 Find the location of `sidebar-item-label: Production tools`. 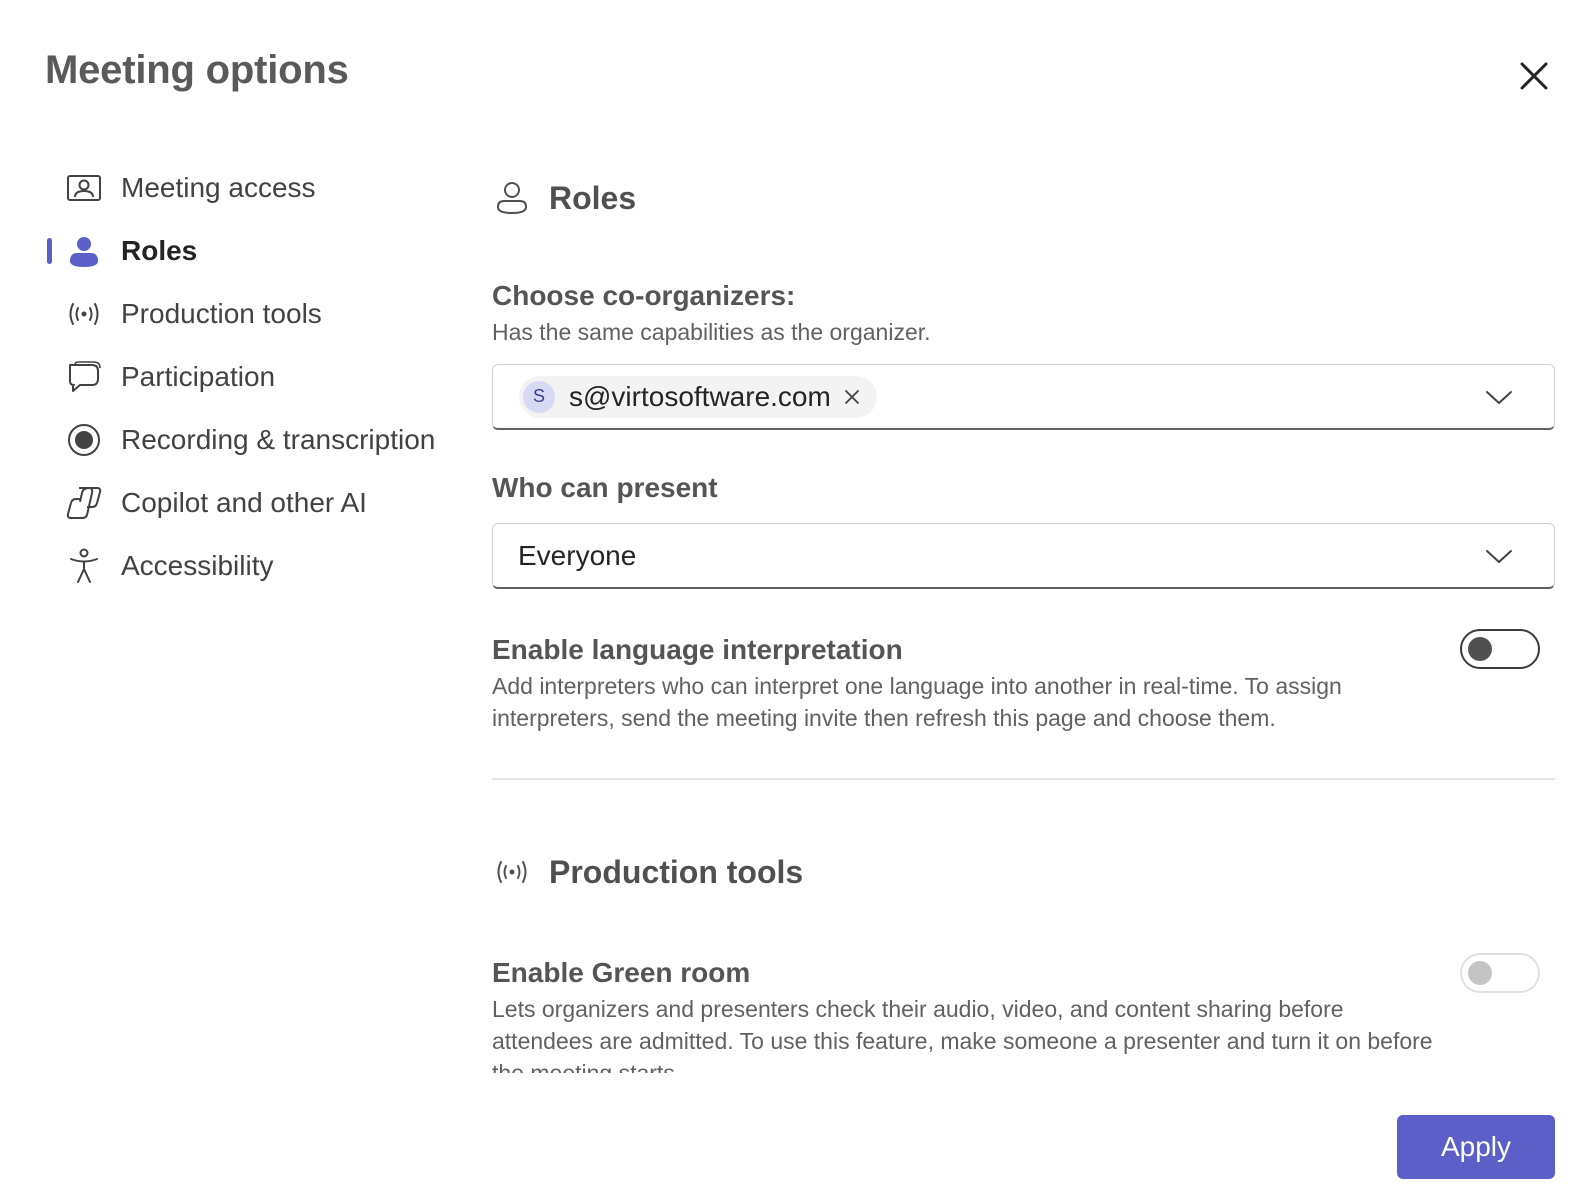

sidebar-item-label: Production tools is located at coordinates (221, 313).